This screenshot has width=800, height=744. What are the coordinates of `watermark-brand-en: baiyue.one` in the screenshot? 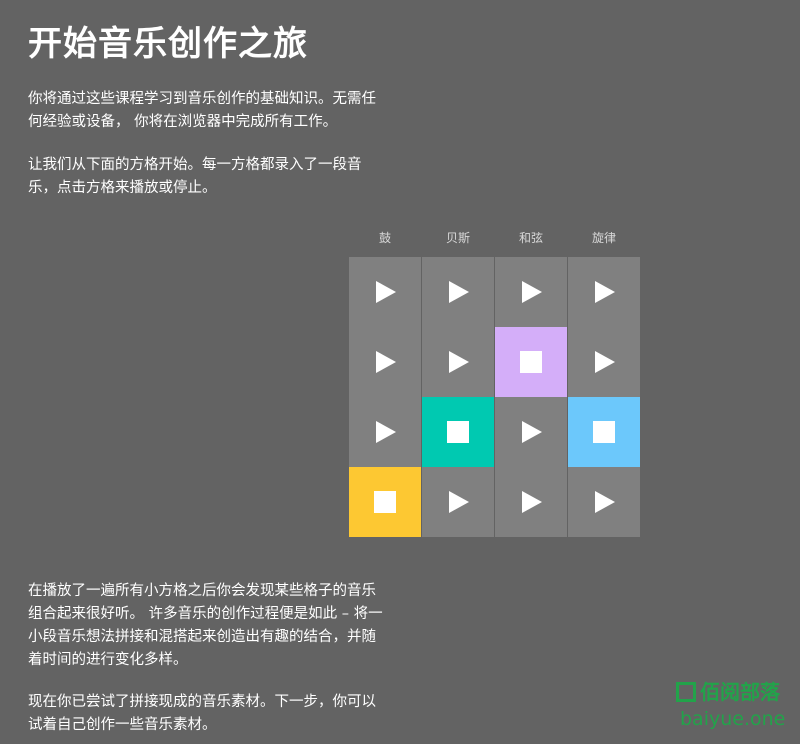 It's located at (733, 719).